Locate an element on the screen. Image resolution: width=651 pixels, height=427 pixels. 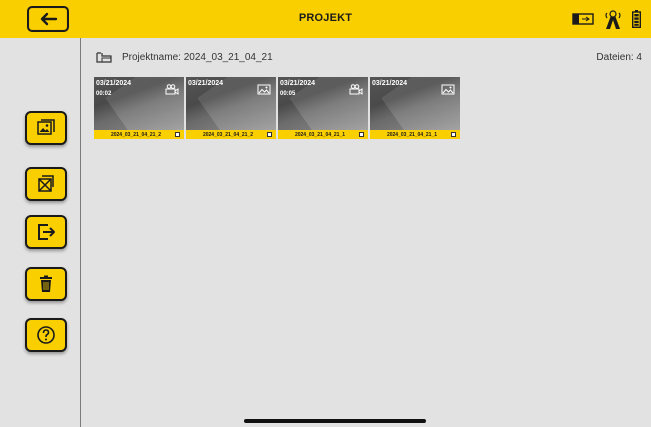
file-thumbnail: 03/21/2024 00:05 2024_03_21_04_21_1 is located at coordinates (323, 108).